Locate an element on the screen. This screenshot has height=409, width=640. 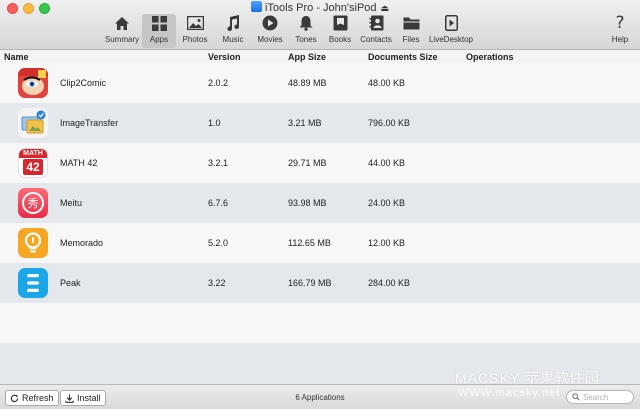
contacts-book-icon is located at coordinates (376, 23).